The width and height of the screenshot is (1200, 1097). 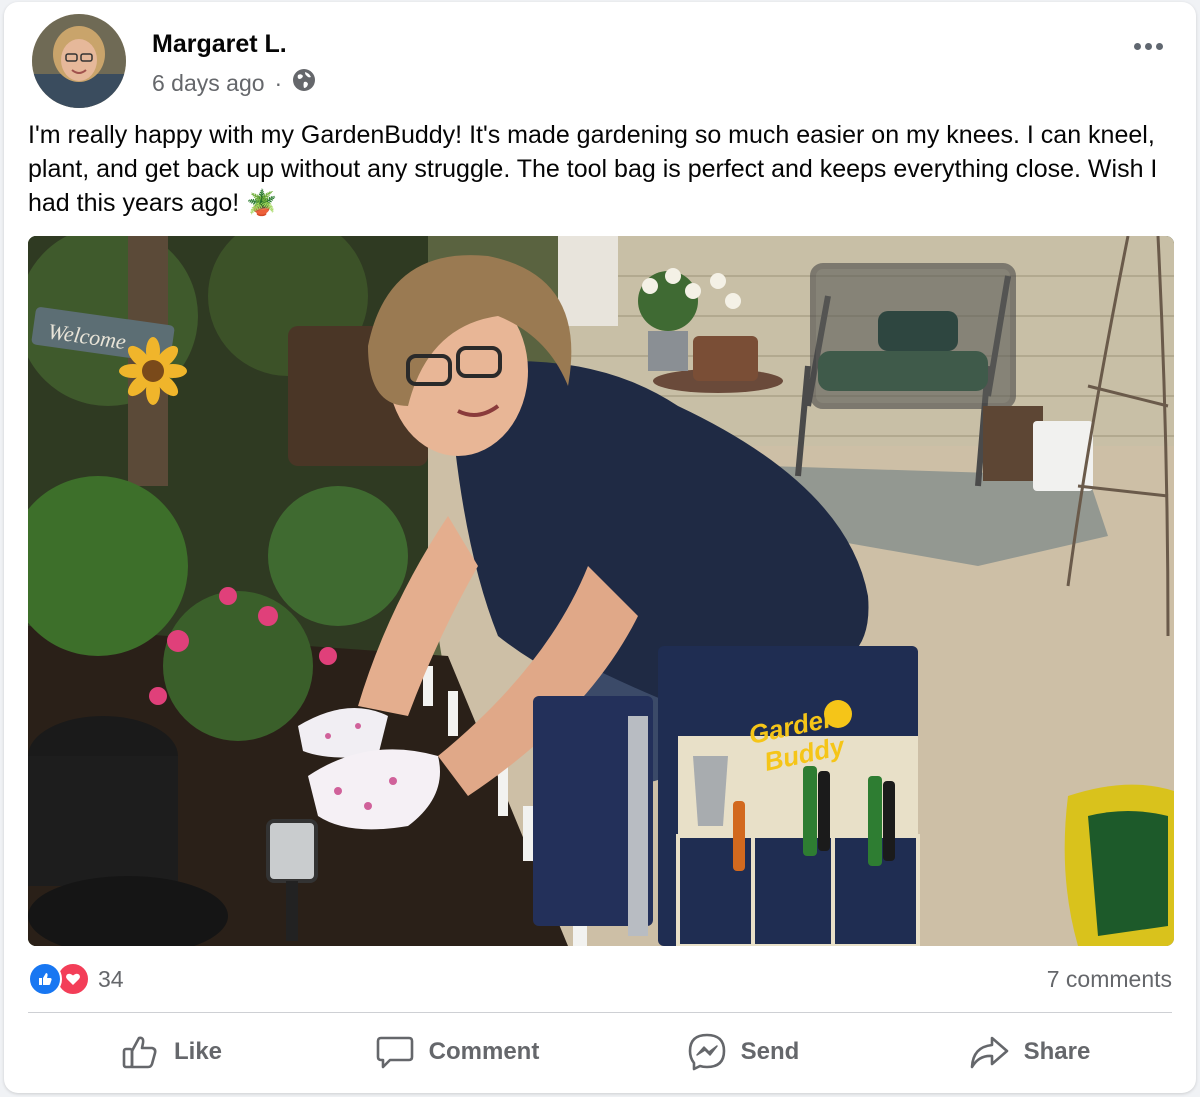 I want to click on post-meta: 6 days ago ·, so click(x=234, y=83).